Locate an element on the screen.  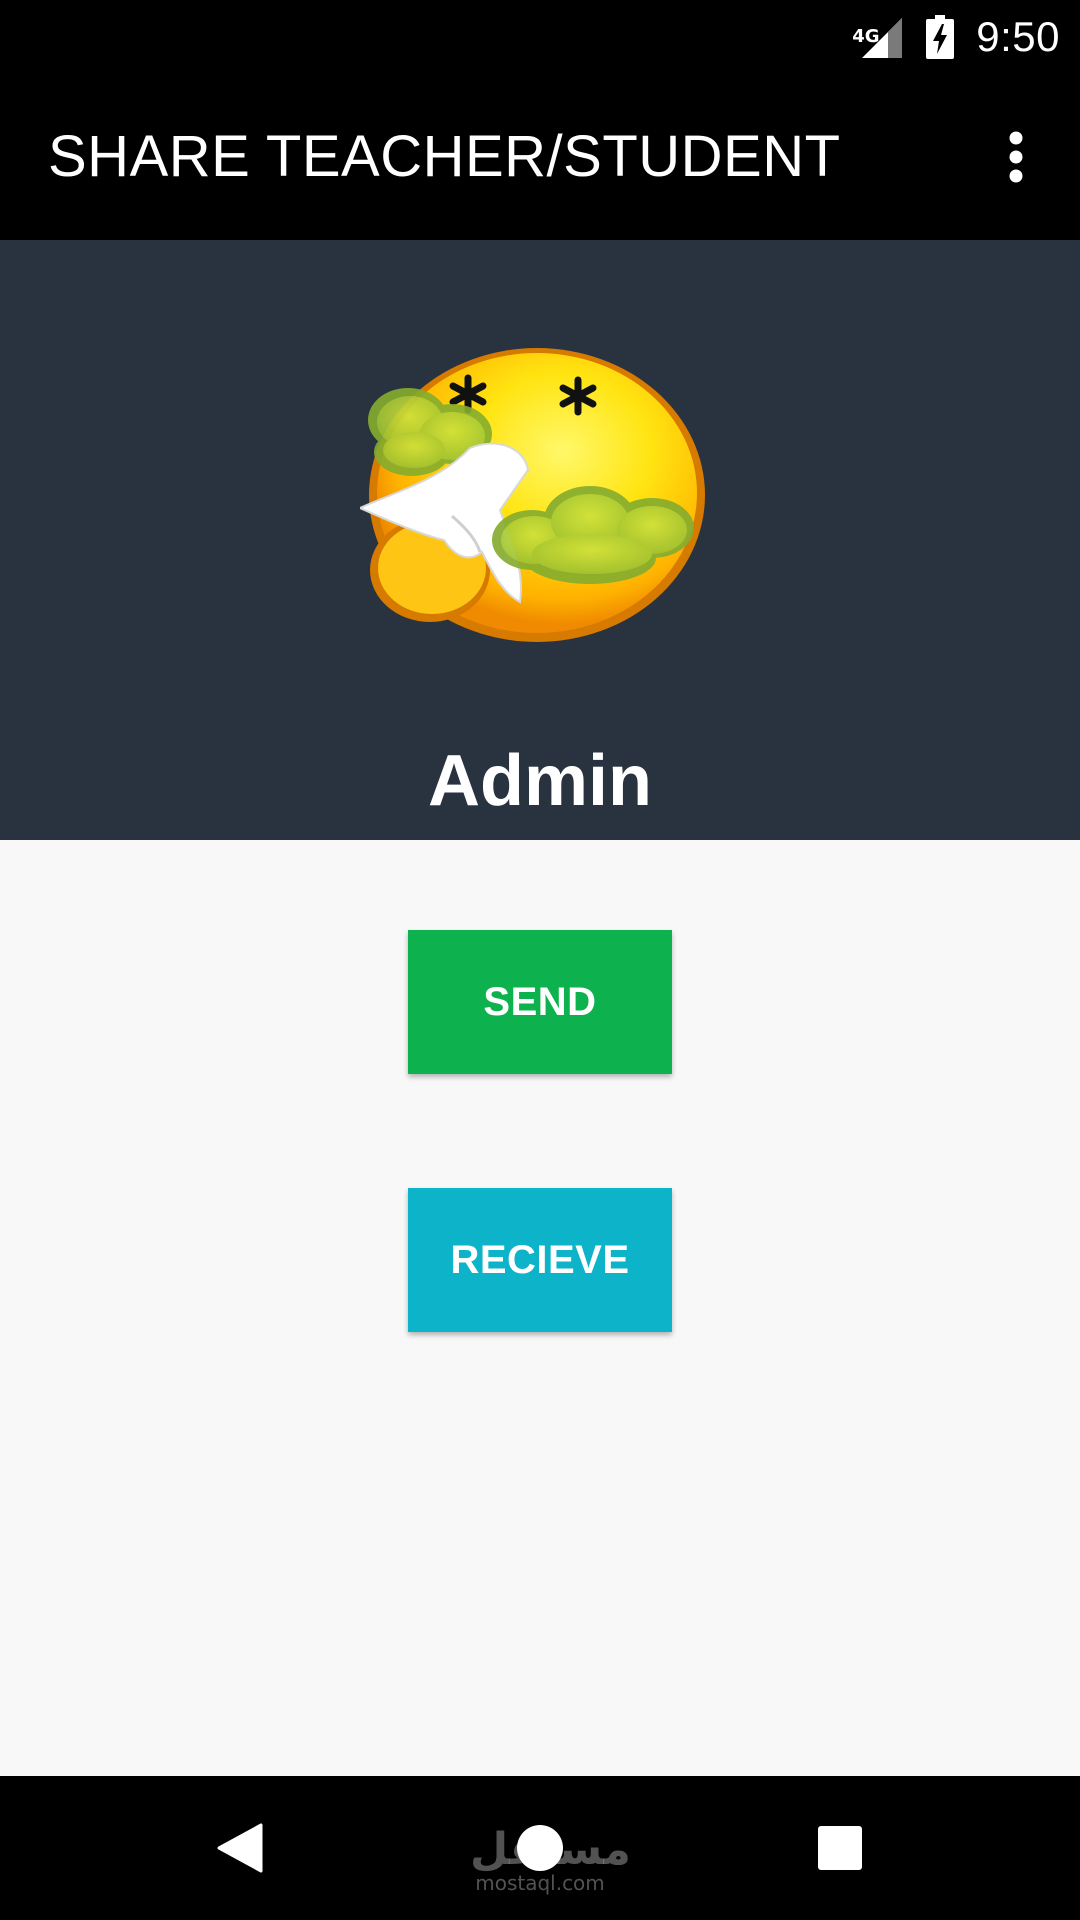
back-icon is located at coordinates (240, 1848).